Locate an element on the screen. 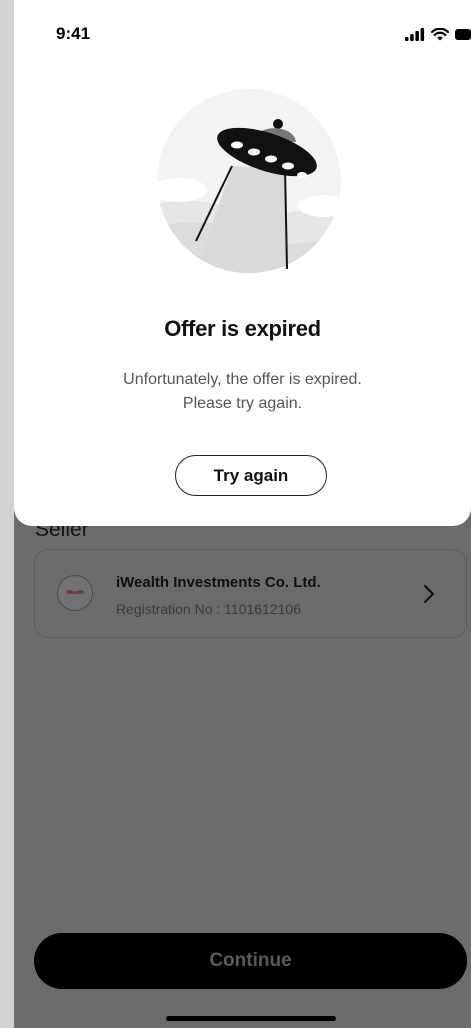 The width and height of the screenshot is (471, 1028). ufo-icon is located at coordinates (249, 181).